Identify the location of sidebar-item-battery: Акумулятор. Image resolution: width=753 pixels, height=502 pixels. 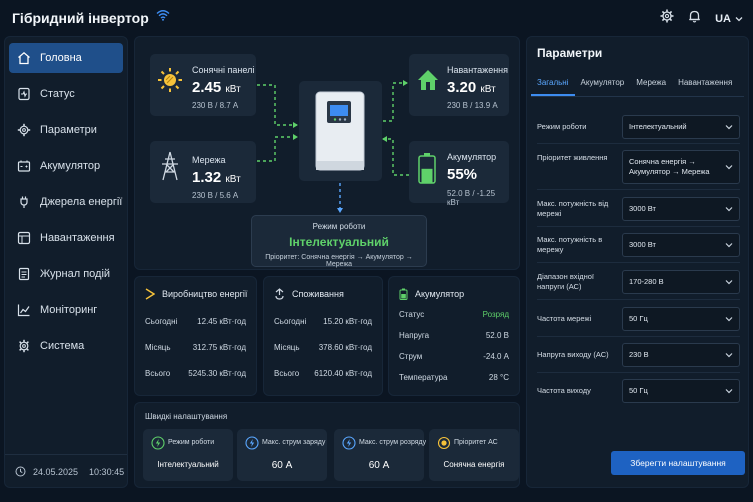
(66, 166).